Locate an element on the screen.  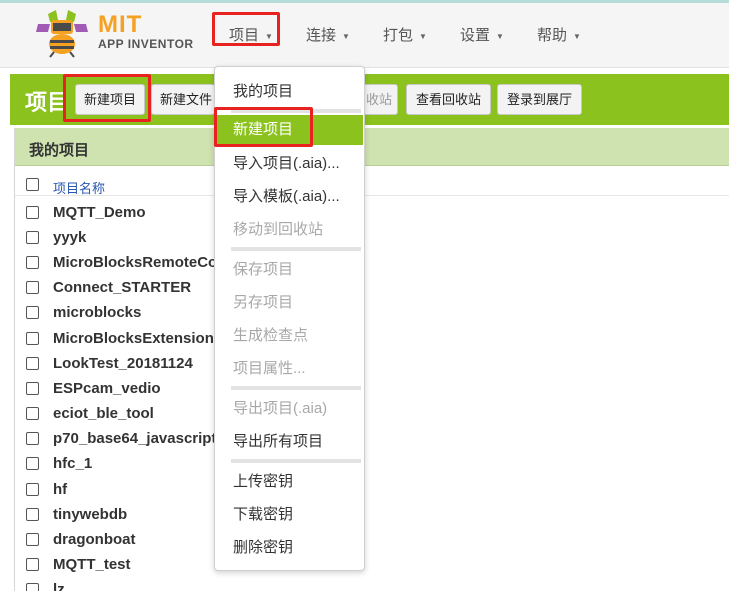
project-row: hf is located at coordinates (372, 489).